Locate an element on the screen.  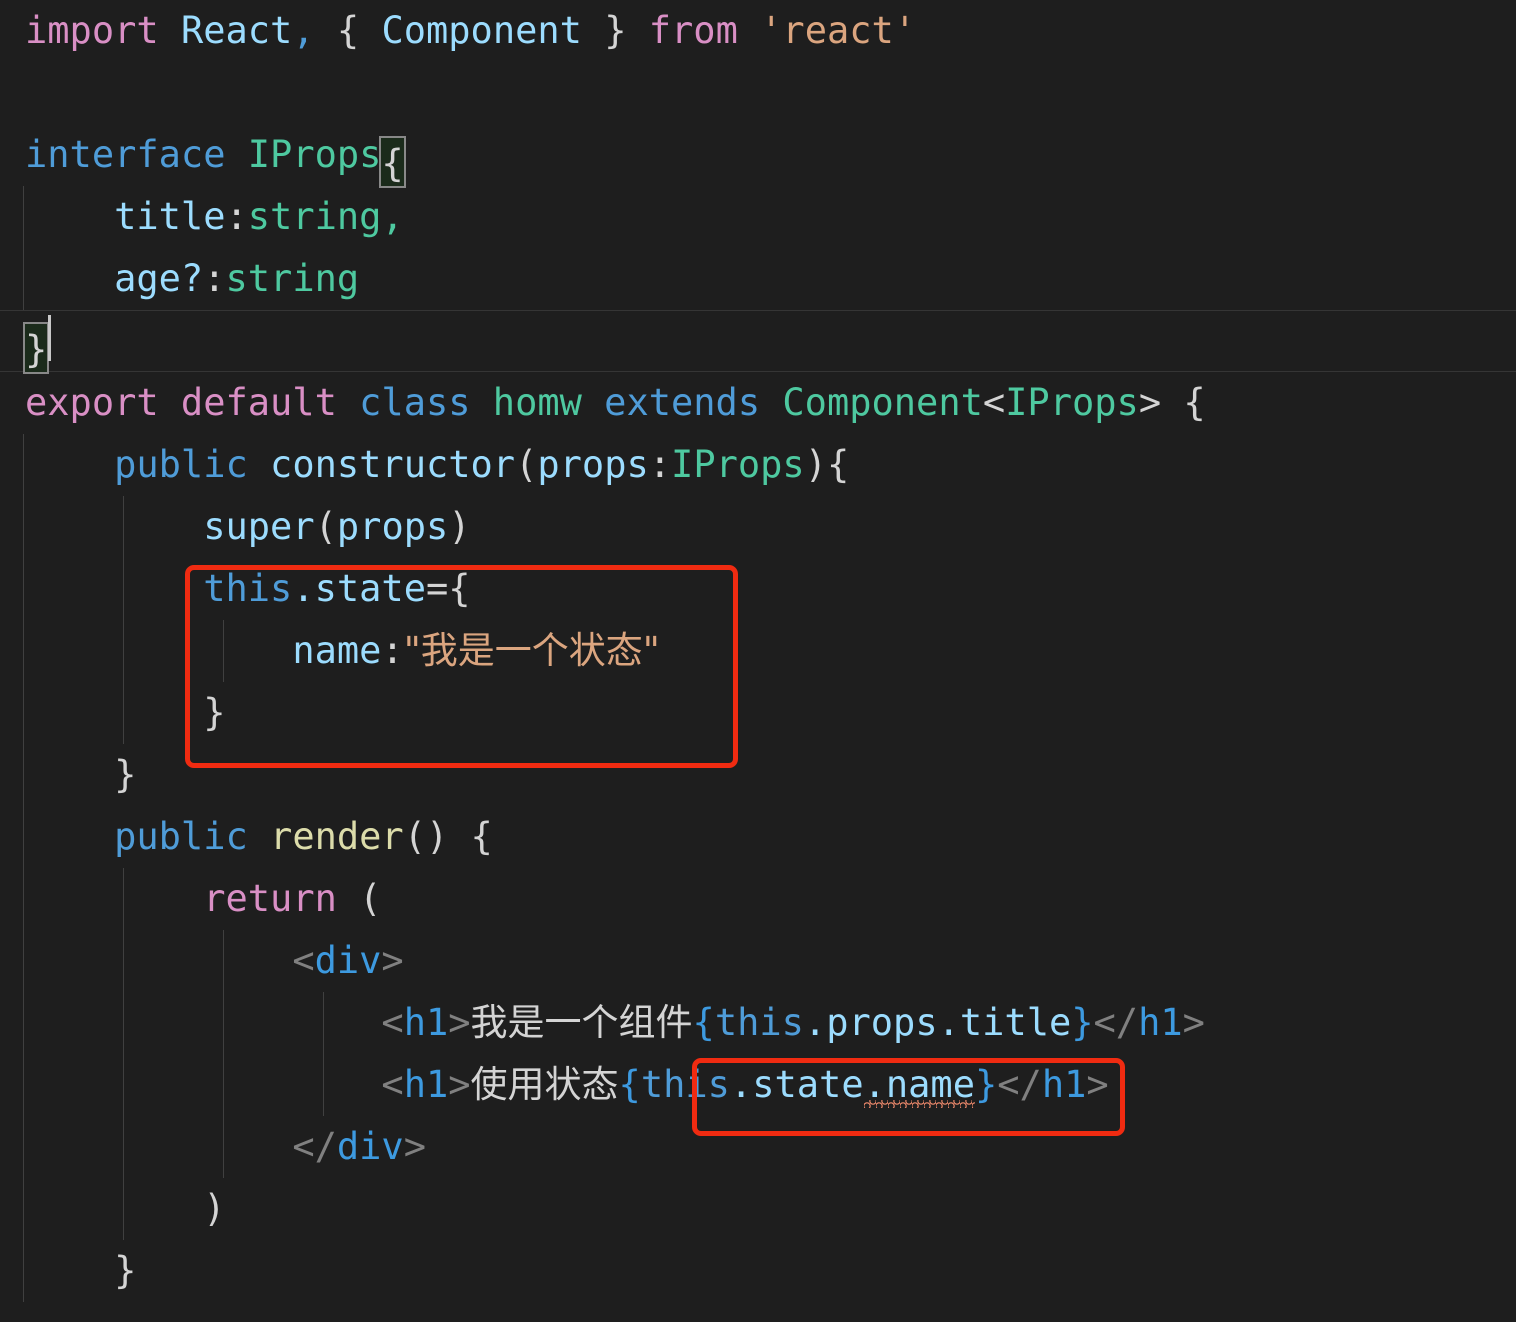
code-line-3: interface IProps{ is located at coordinates (758, 156).